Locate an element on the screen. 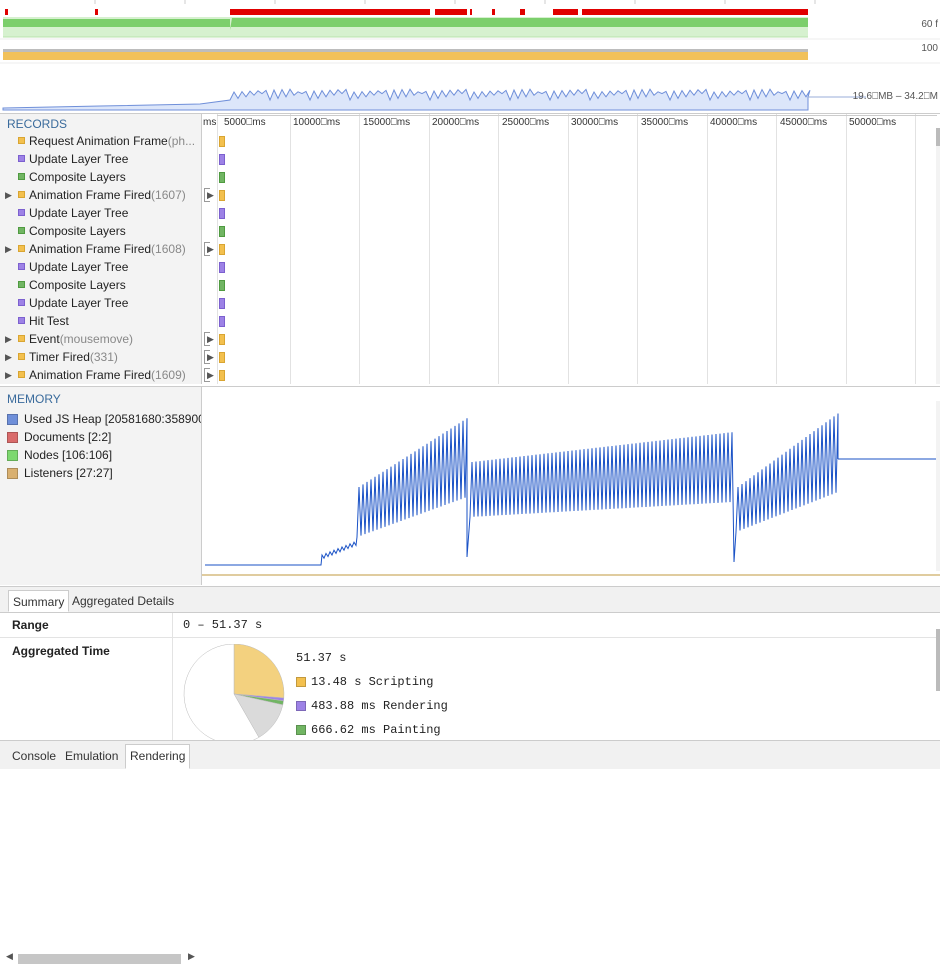  tab-summary: Summary is located at coordinates (39, 601).